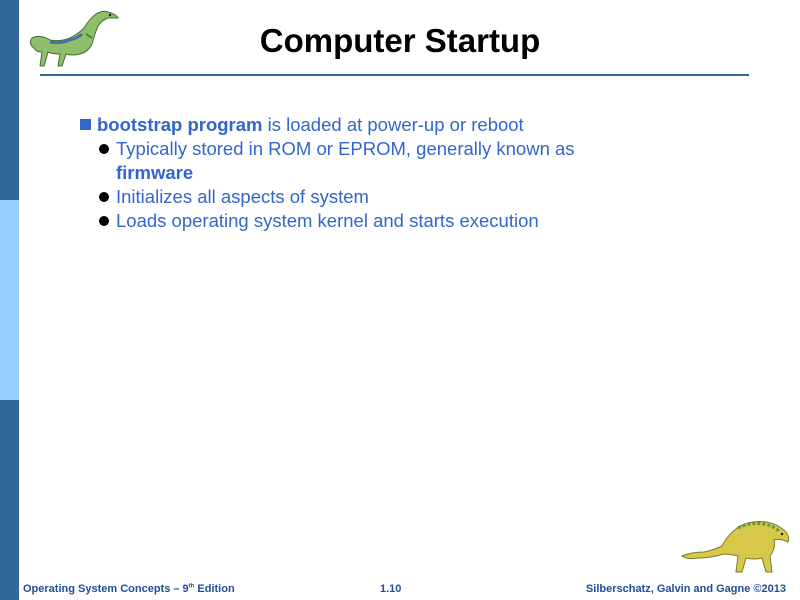  I want to click on footer-book-title: Operating System Concepts – 9th Edition, so click(129, 589).